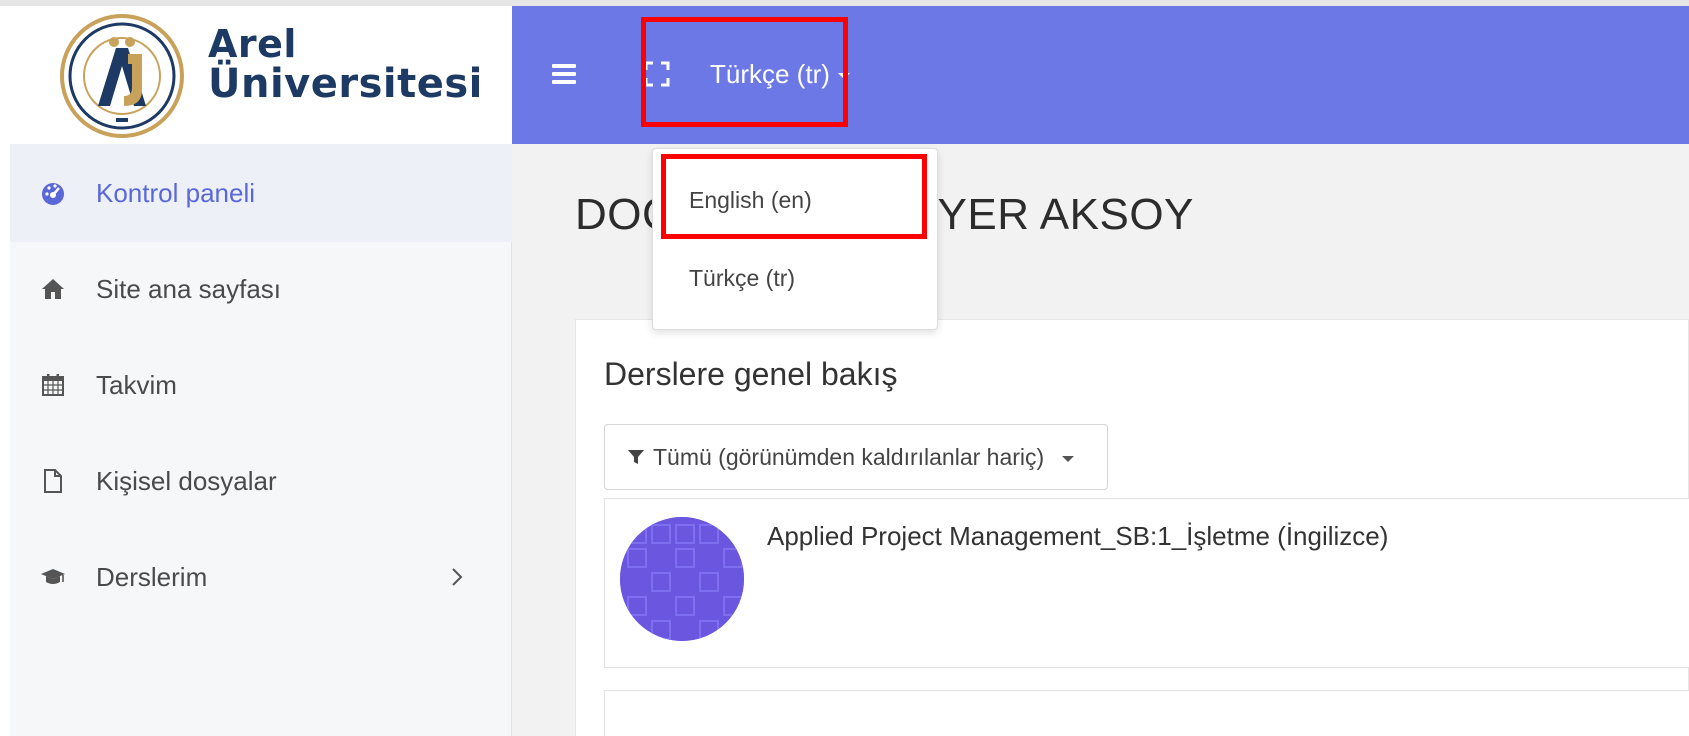 The height and width of the screenshot is (736, 1689). Describe the element at coordinates (261, 577) in the screenshot. I see `sidebar-item-my-courses: Derslerim` at that location.